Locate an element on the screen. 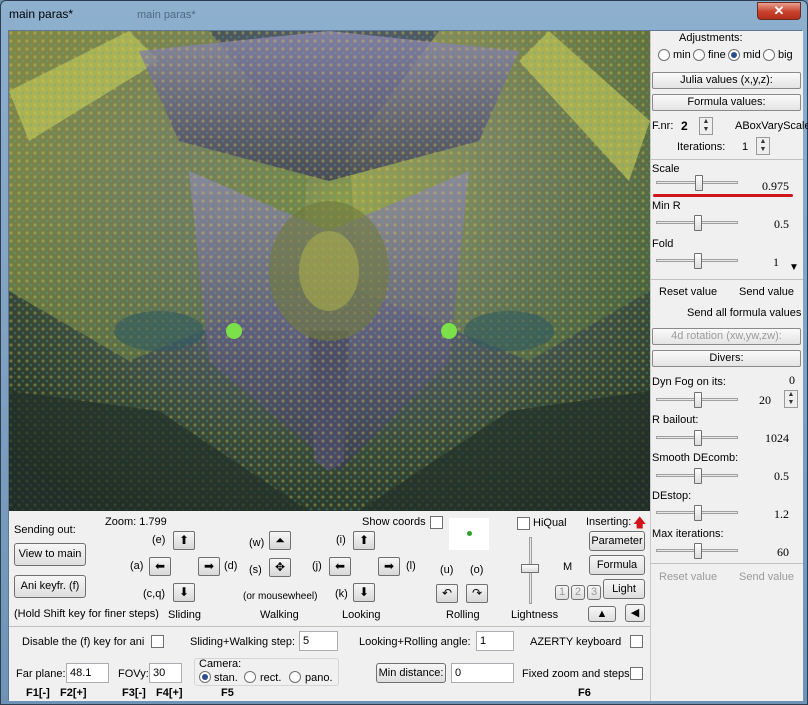  look-up-button: ⬆ is located at coordinates (364, 540).